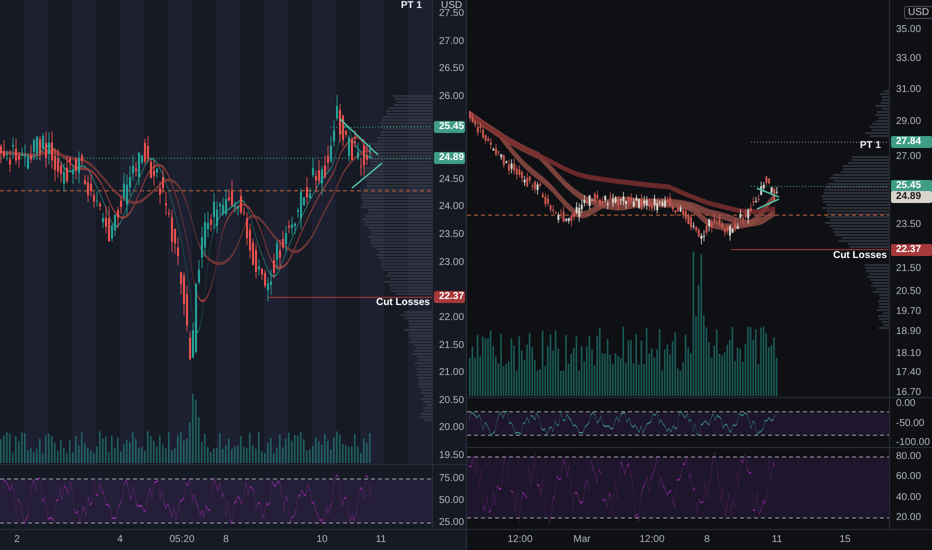  Describe the element at coordinates (120, 540) in the screenshot. I see `time-label: 4` at that location.